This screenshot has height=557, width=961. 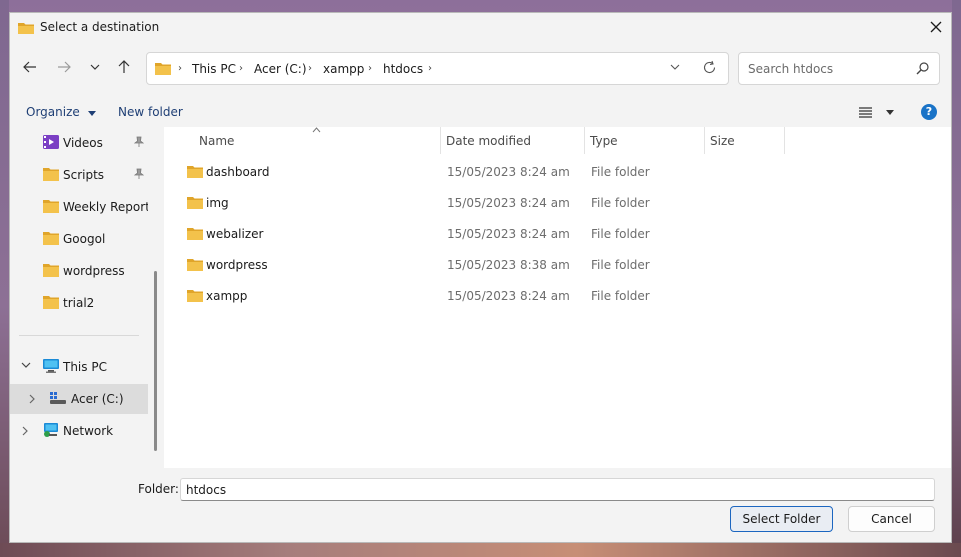 I want to click on refresh-icon, so click(x=709, y=67).